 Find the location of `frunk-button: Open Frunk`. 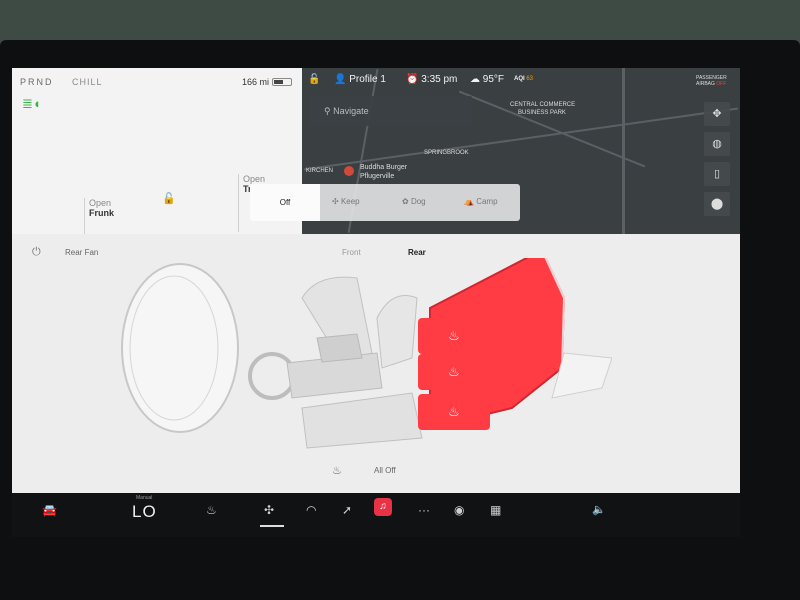

frunk-button: Open Frunk is located at coordinates (99, 216).